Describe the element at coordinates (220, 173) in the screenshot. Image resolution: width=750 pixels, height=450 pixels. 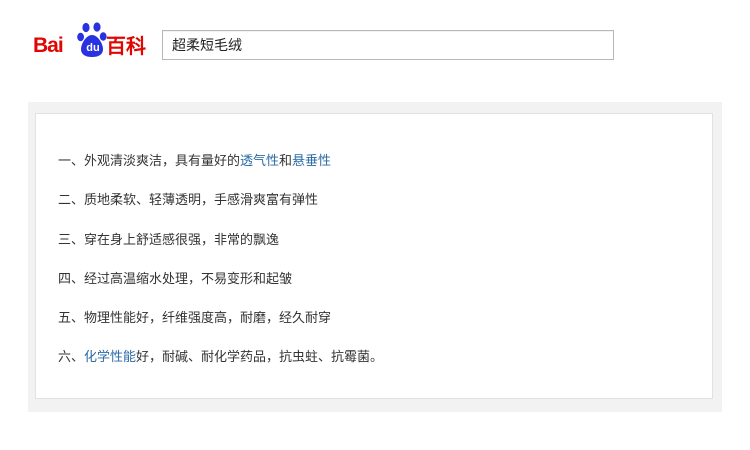
I see `feature-item-1: 一、外观清淡爽洁，具有量好的透气性和悬垂性` at that location.